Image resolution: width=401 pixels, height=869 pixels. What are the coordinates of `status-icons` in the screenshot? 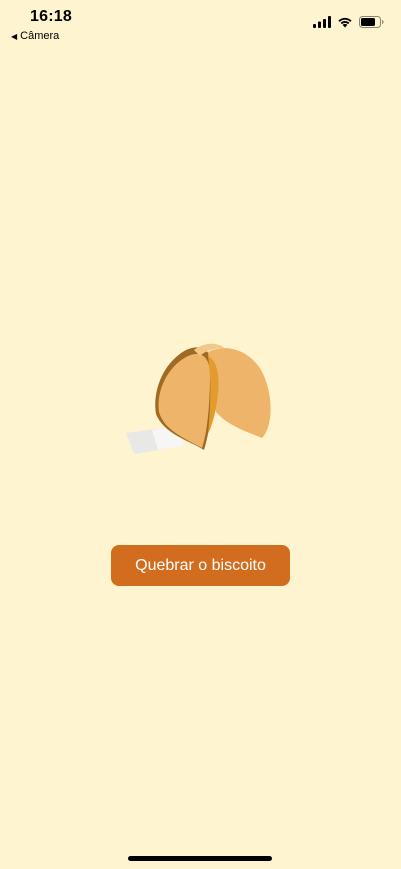 It's located at (348, 22).